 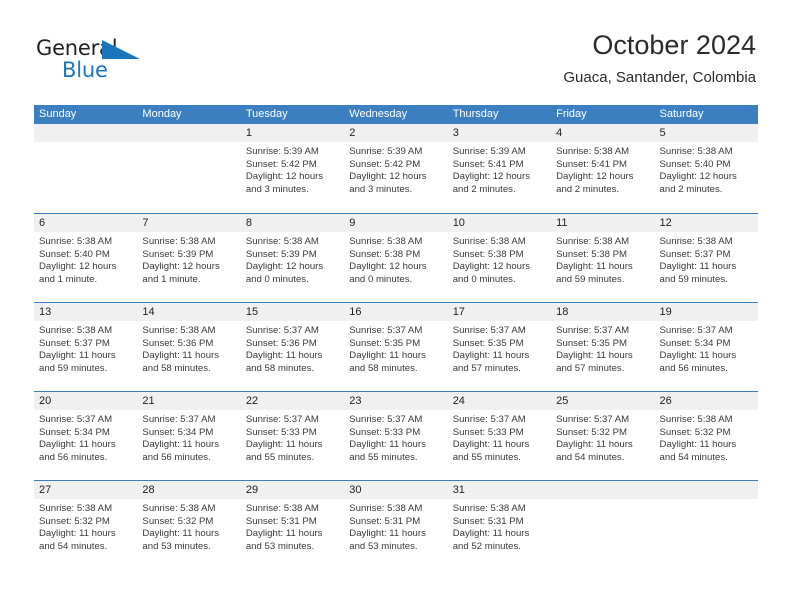 I want to click on daylight-text-line2: and 58 minutes., so click(x=280, y=368).